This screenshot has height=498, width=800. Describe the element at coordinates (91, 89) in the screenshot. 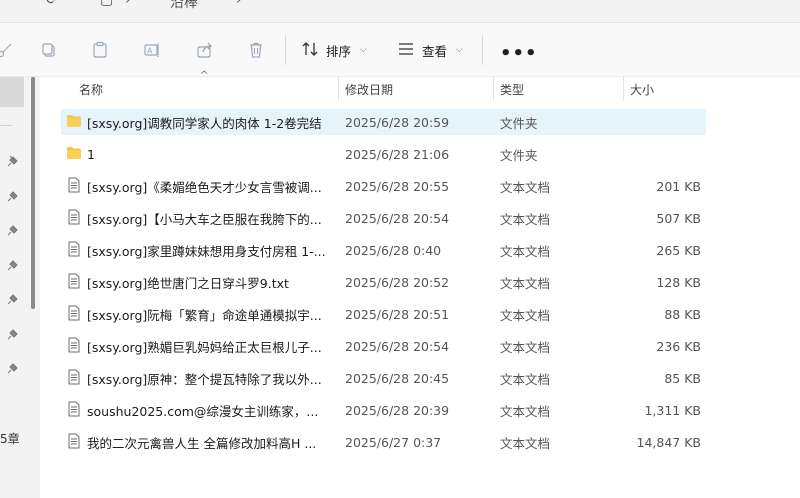

I see `column-header-name: 名称` at that location.